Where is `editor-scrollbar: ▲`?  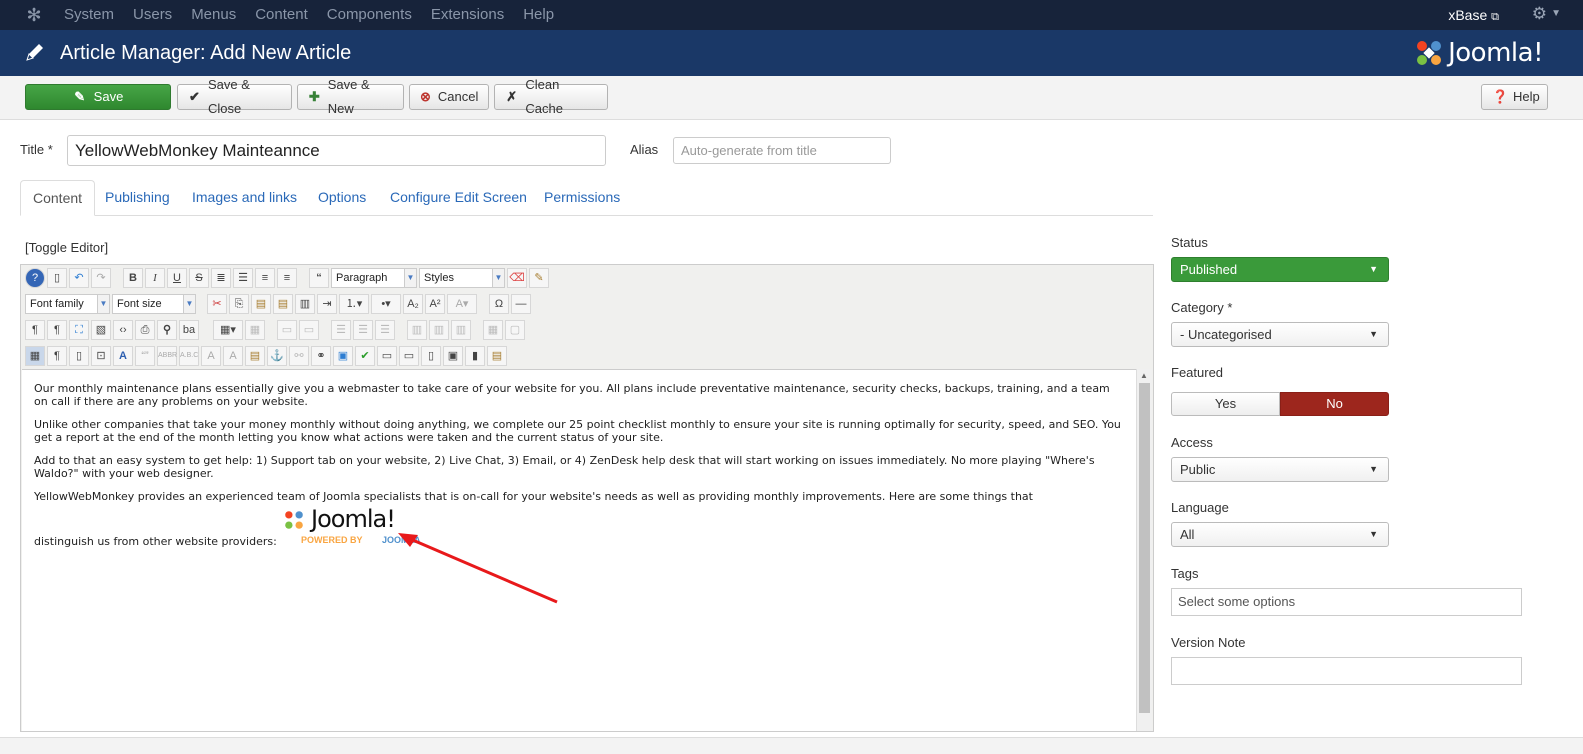
editor-scrollbar: ▲ is located at coordinates (1144, 550).